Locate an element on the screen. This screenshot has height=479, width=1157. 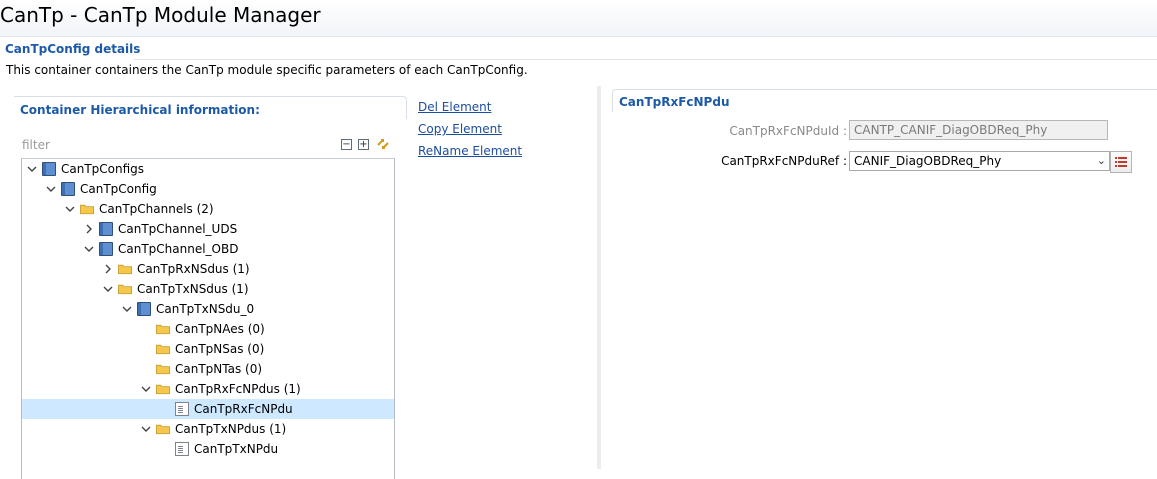
pduid-field: CANTP_CANIF_DiagOBDReq_Phy is located at coordinates (978, 130).